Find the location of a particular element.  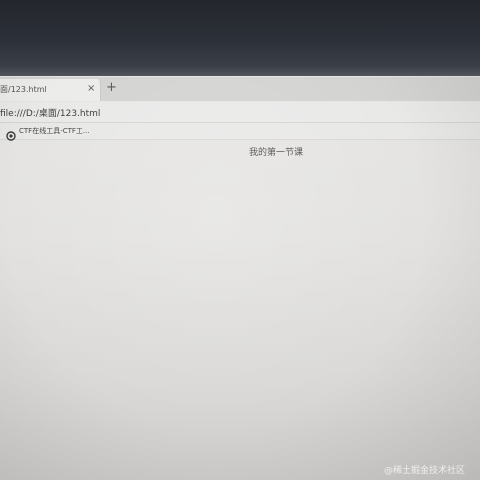

new-tab-icon: + is located at coordinates (111, 88).